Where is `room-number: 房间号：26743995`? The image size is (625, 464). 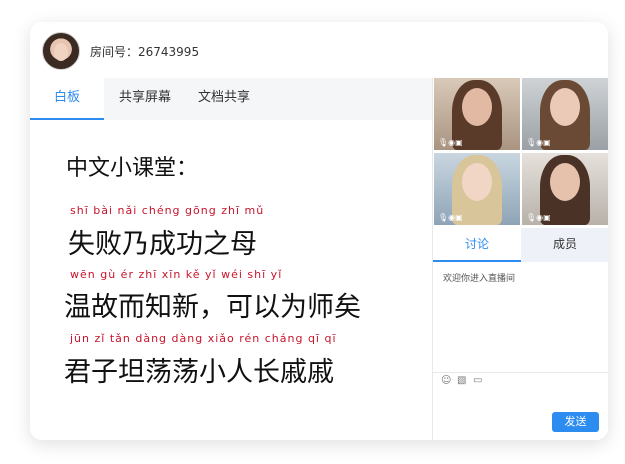
room-number: 房间号：26743995 is located at coordinates (145, 52).